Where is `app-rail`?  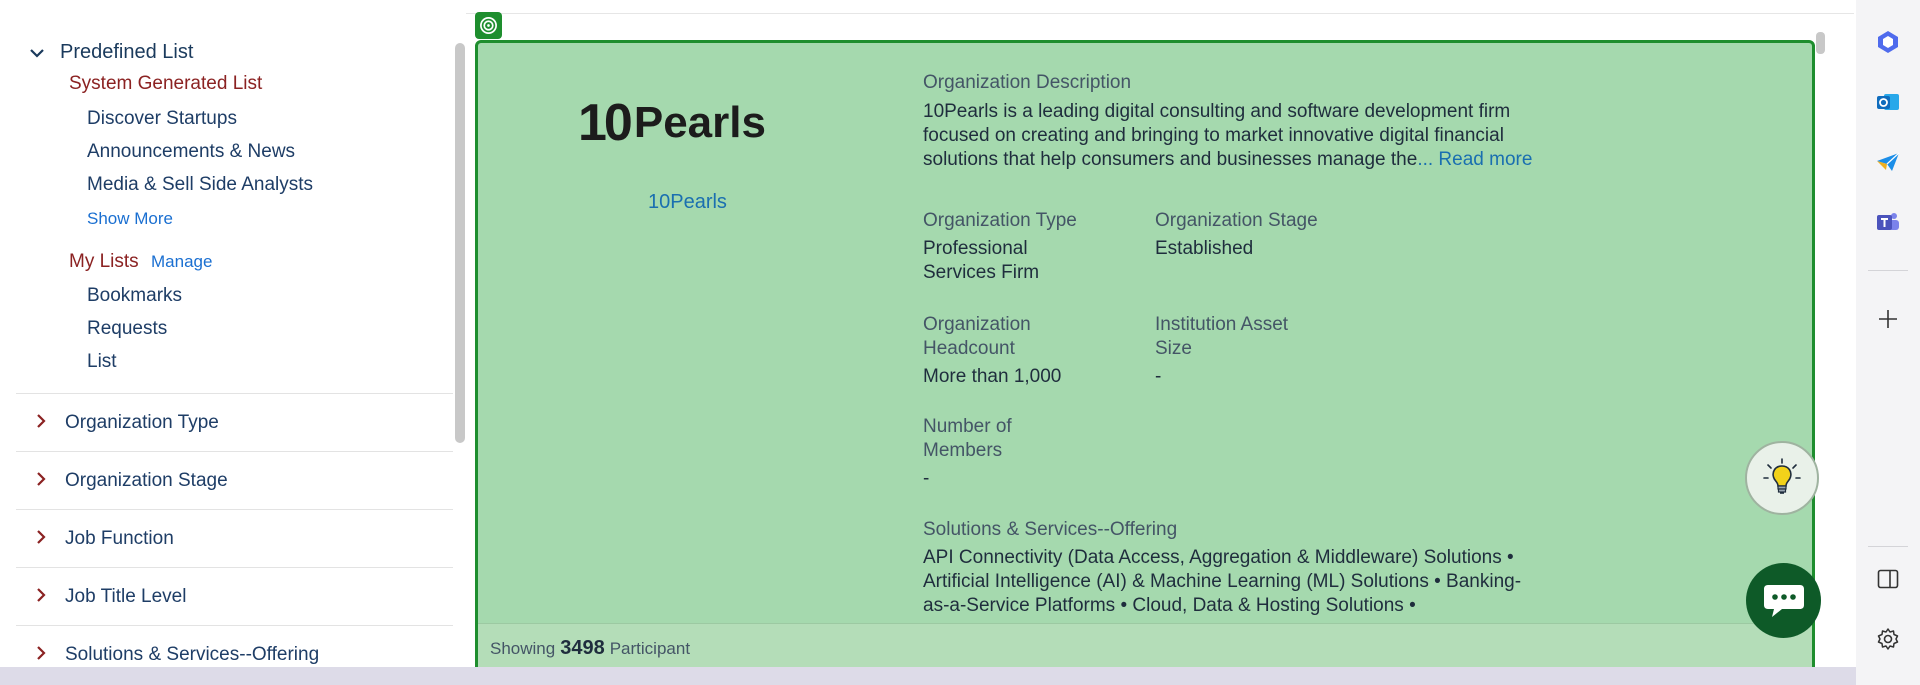 app-rail is located at coordinates (1888, 342).